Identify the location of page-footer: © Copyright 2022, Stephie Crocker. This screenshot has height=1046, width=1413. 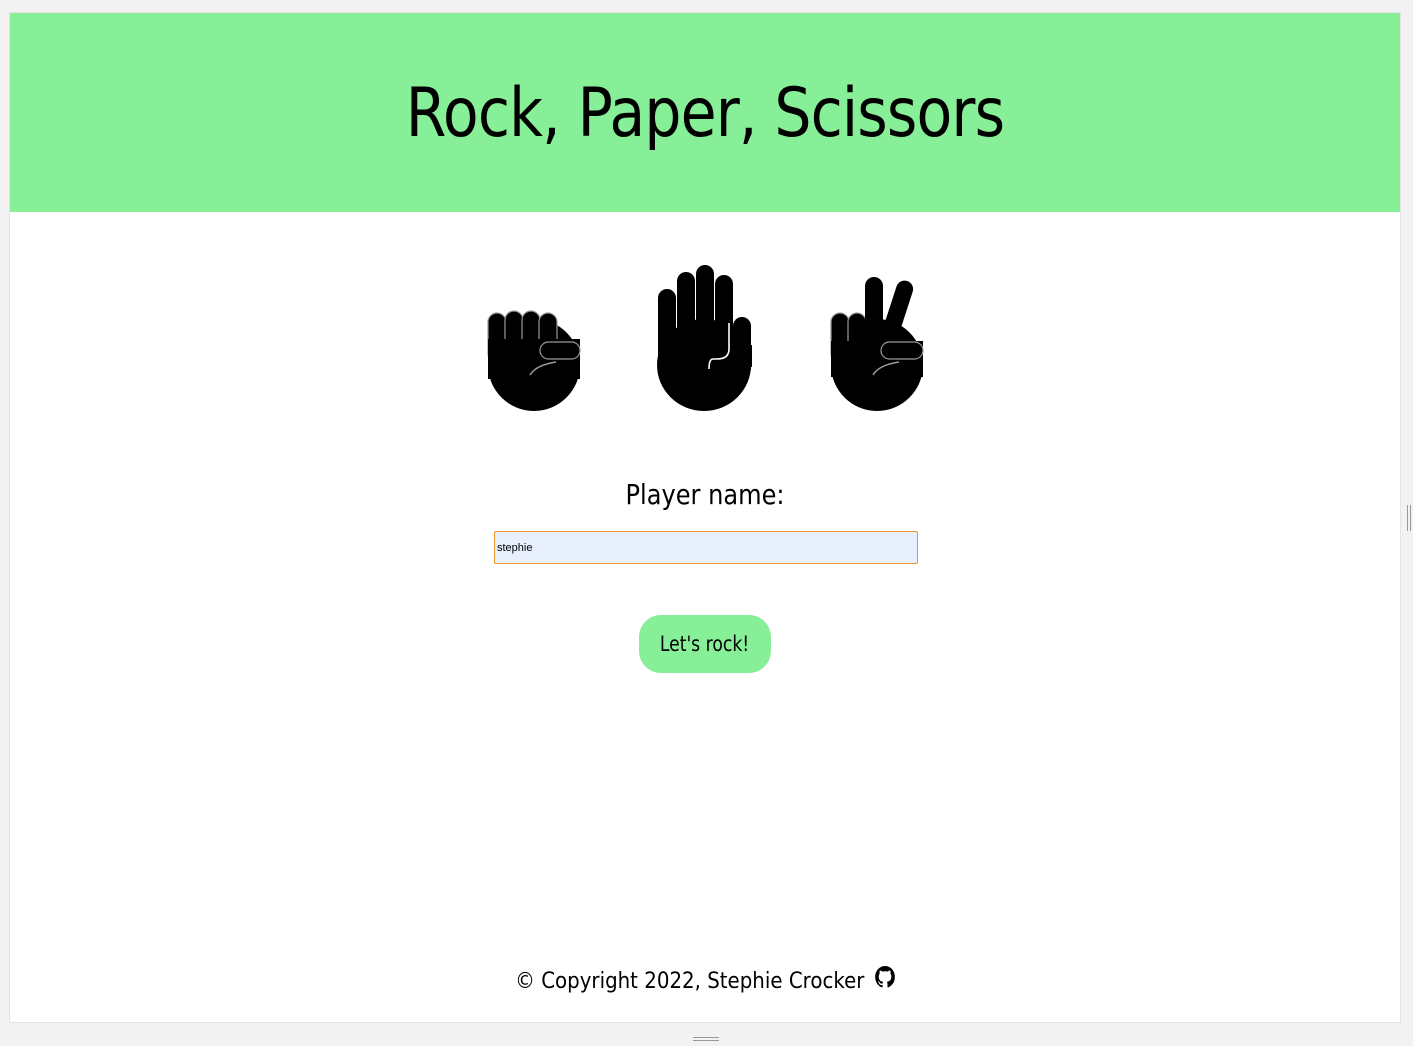
(705, 981).